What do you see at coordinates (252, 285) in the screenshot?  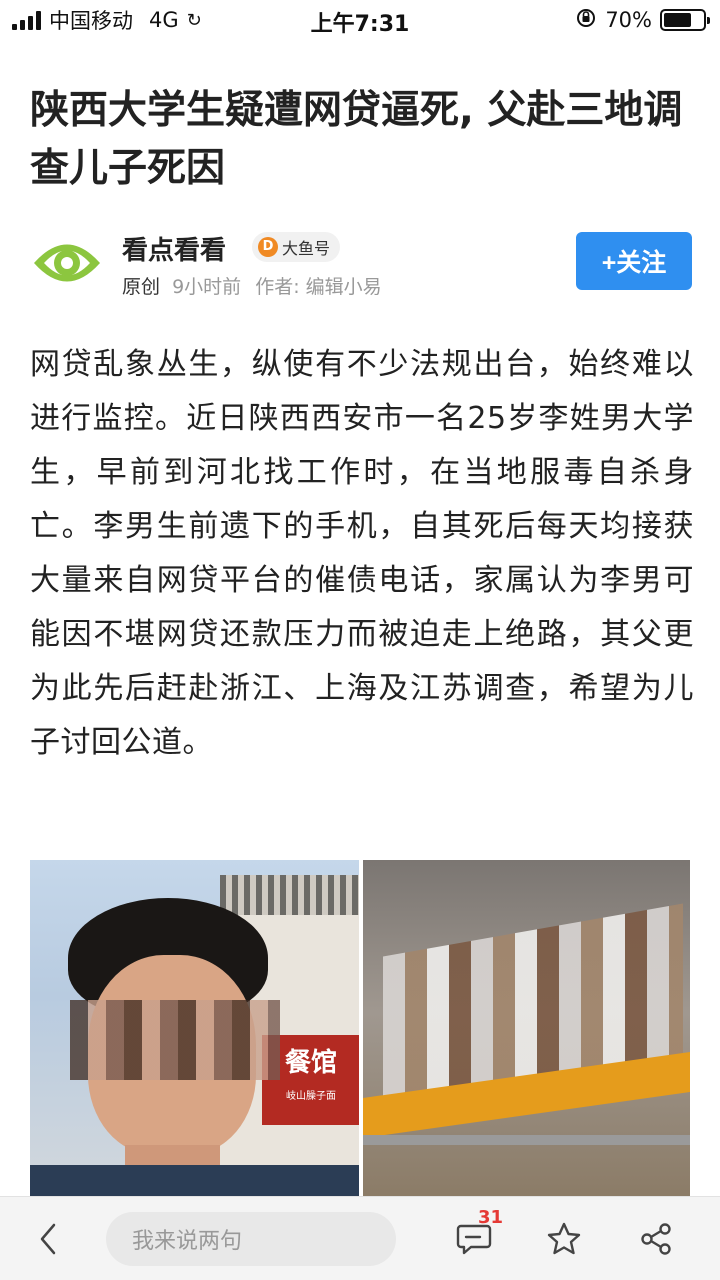 I see `article-meta: 原创 9小时前 作者: 编辑小易` at bounding box center [252, 285].